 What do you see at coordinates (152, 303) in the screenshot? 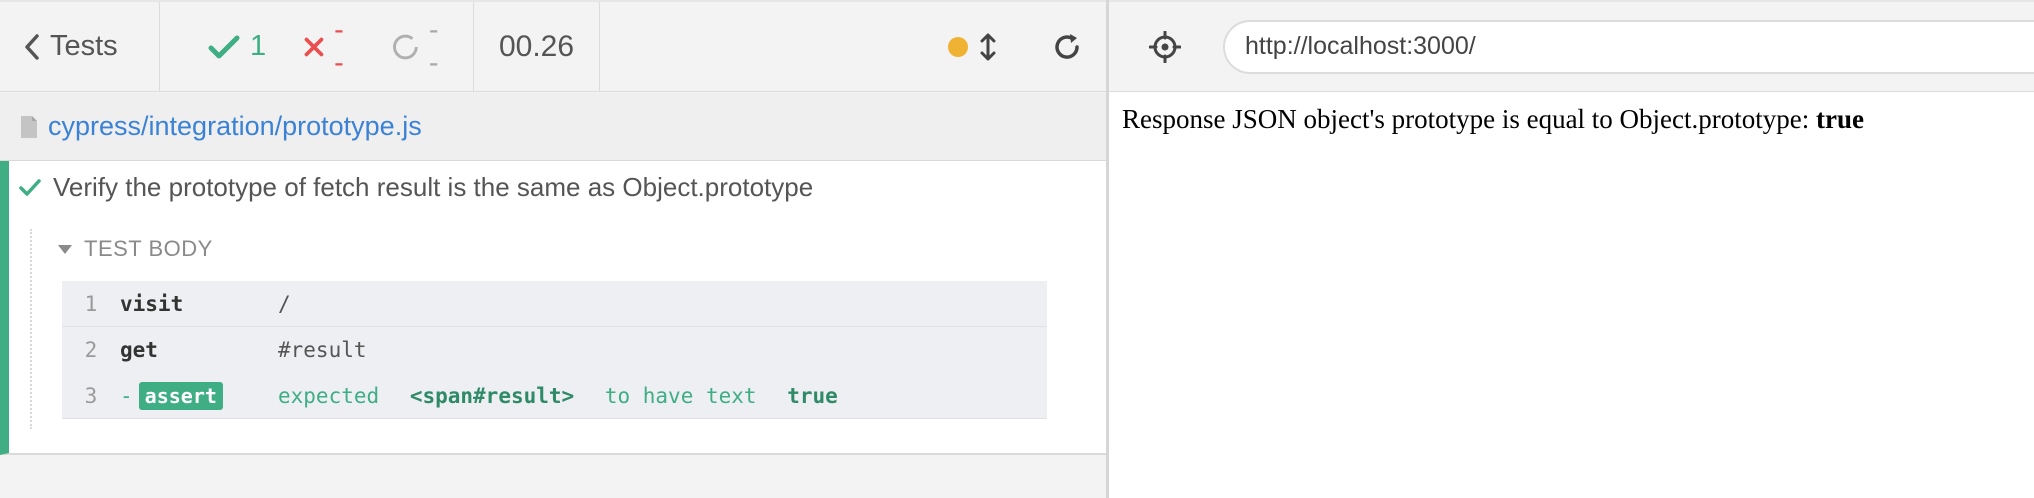
I see `command-name: visit` at bounding box center [152, 303].